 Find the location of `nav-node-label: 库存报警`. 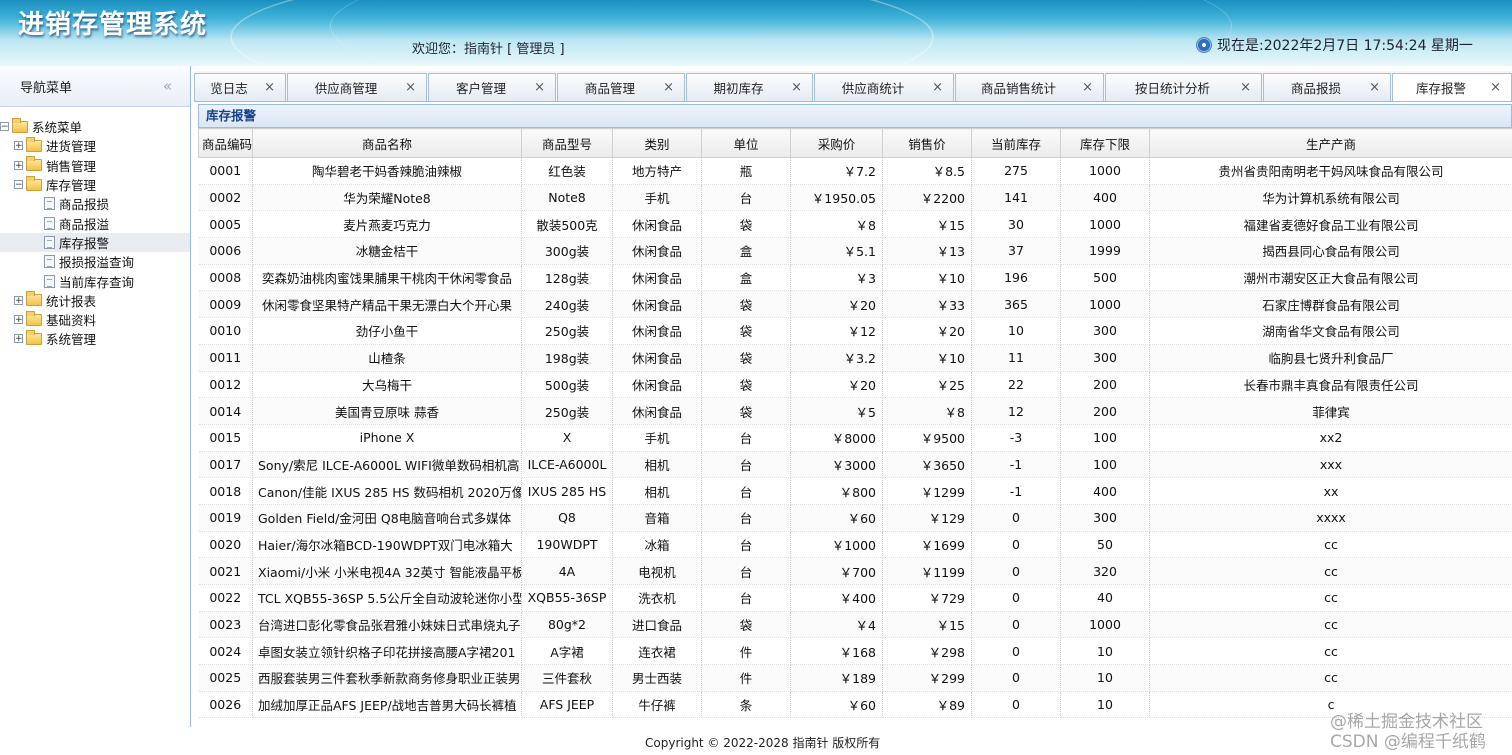

nav-node-label: 库存报警 is located at coordinates (84, 243).